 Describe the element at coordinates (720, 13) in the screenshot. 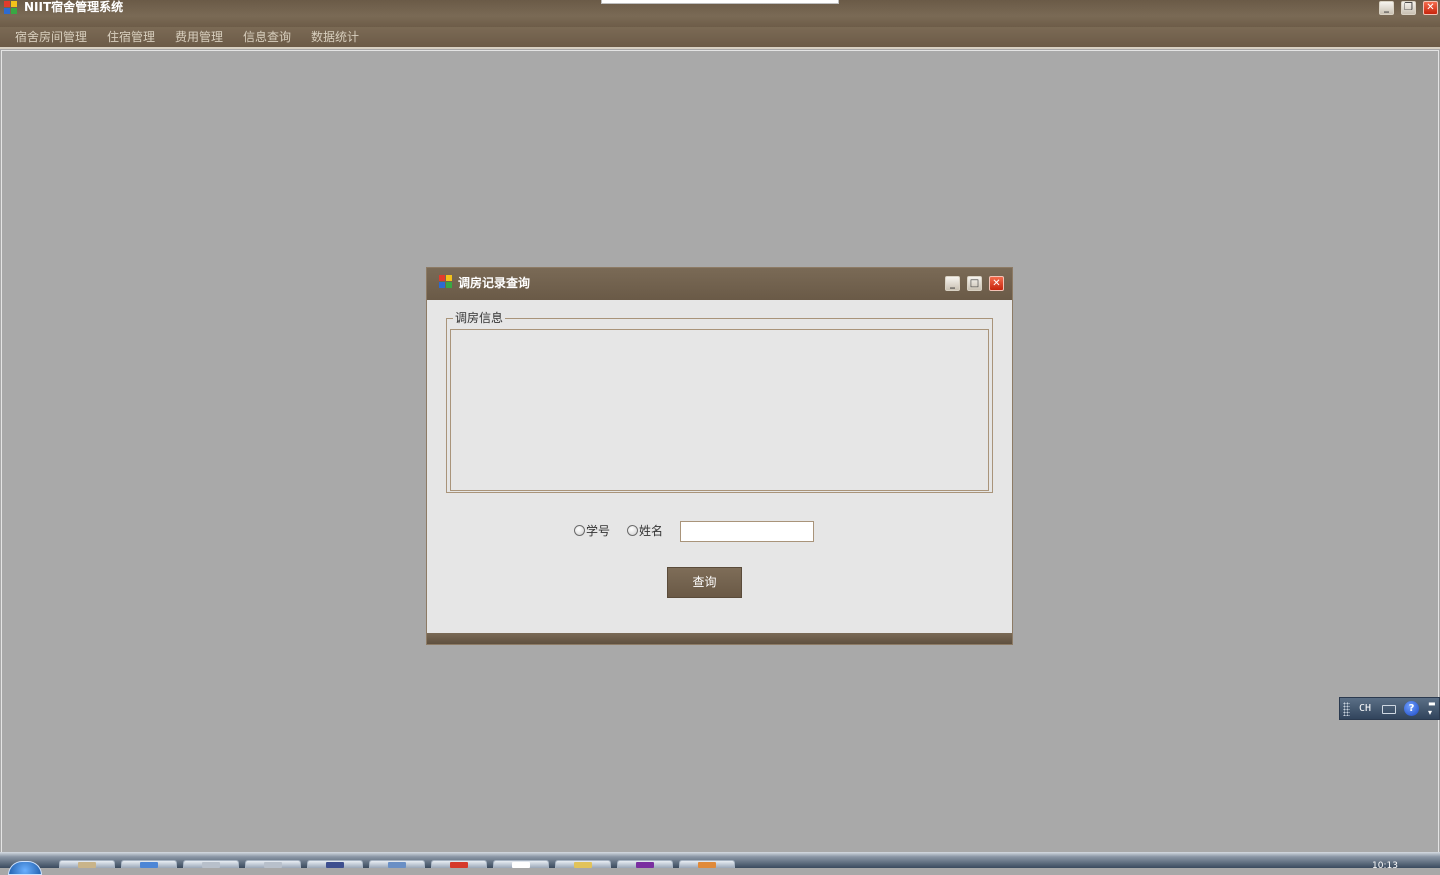

I see `main-title-bar: NIIT宿舍管理系统 _ ❐ ✕` at that location.